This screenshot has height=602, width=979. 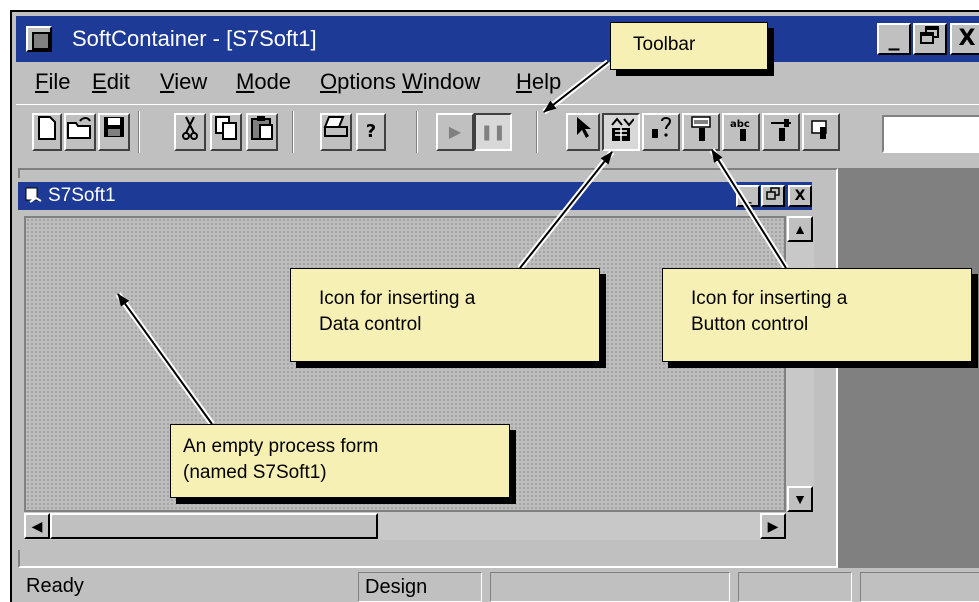 What do you see at coordinates (226, 132) in the screenshot?
I see `copy-icon` at bounding box center [226, 132].